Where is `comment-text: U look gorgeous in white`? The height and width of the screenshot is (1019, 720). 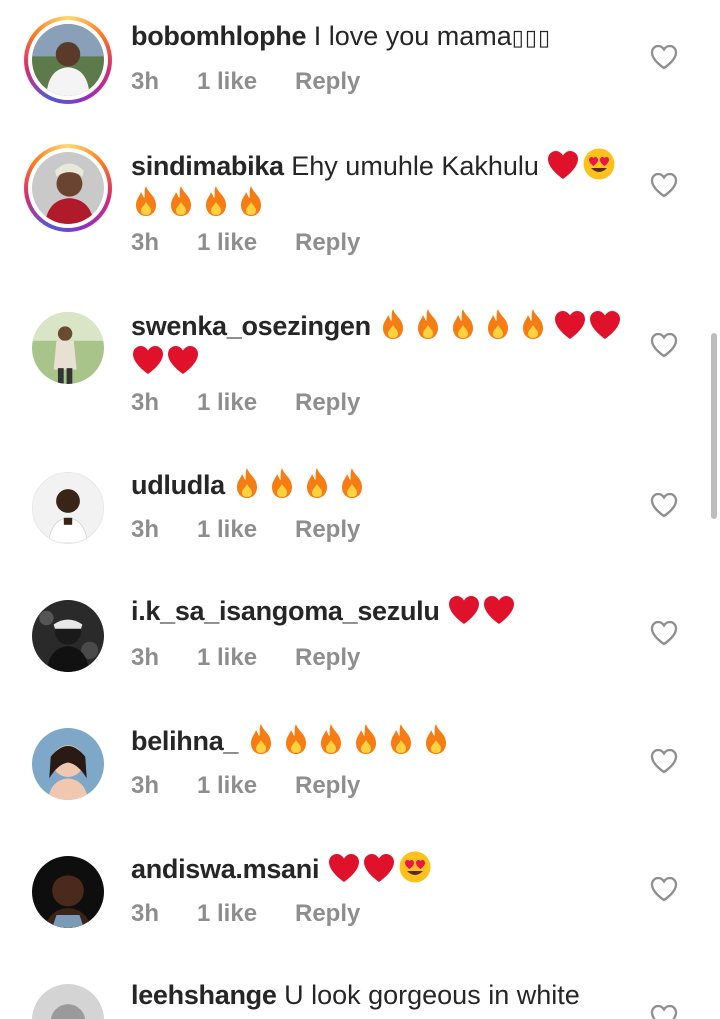 comment-text: U look gorgeous in white is located at coordinates (432, 995).